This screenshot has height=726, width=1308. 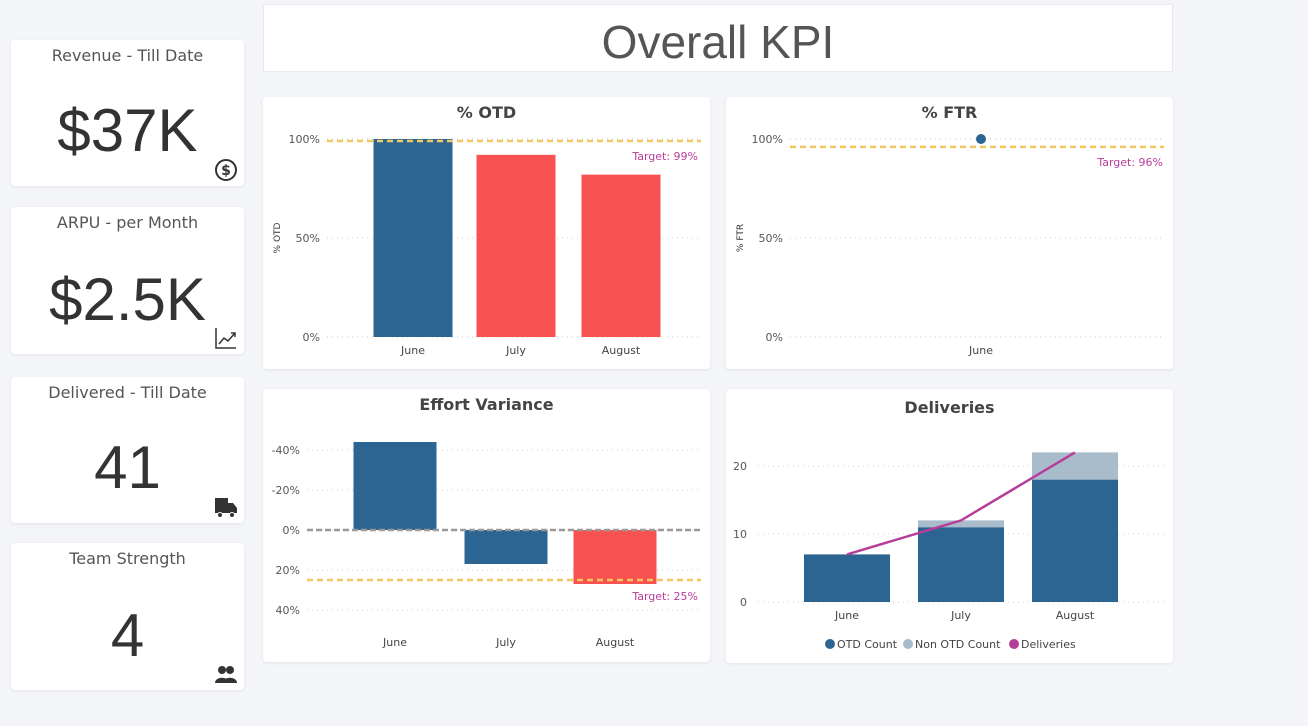 I want to click on kpi-title: Delivered - Till Date, so click(x=127, y=392).